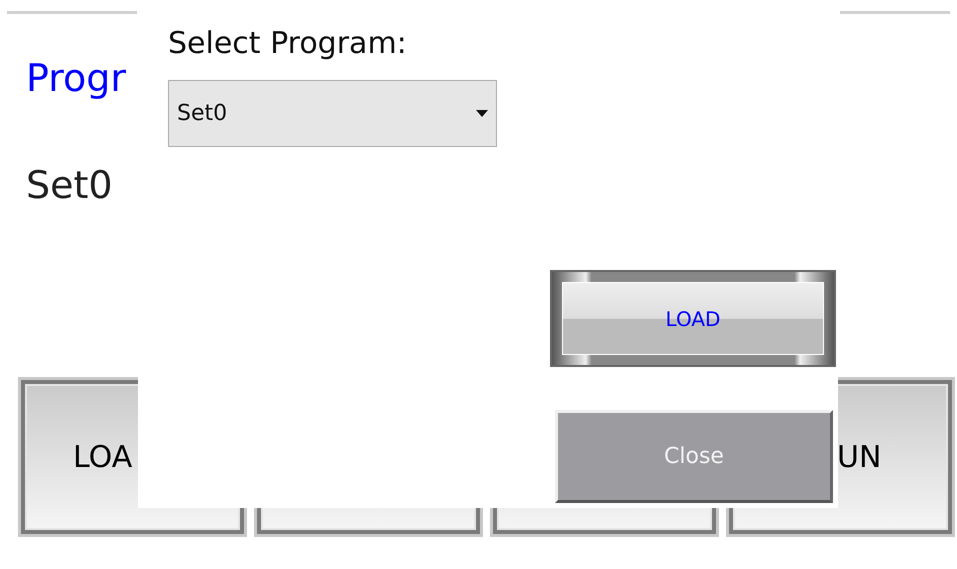  What do you see at coordinates (482, 113) in the screenshot?
I see `caret-icon` at bounding box center [482, 113].